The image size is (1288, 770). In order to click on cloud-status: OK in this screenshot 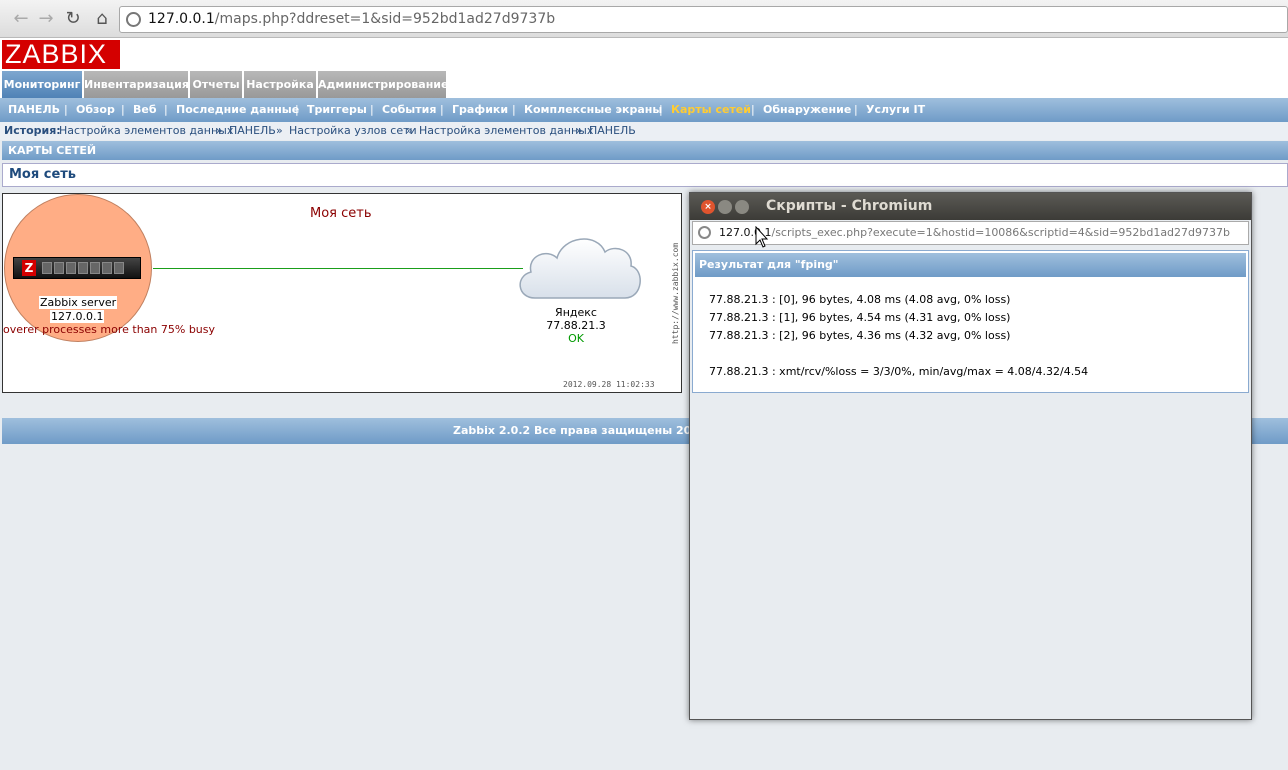, I will do `click(576, 338)`.